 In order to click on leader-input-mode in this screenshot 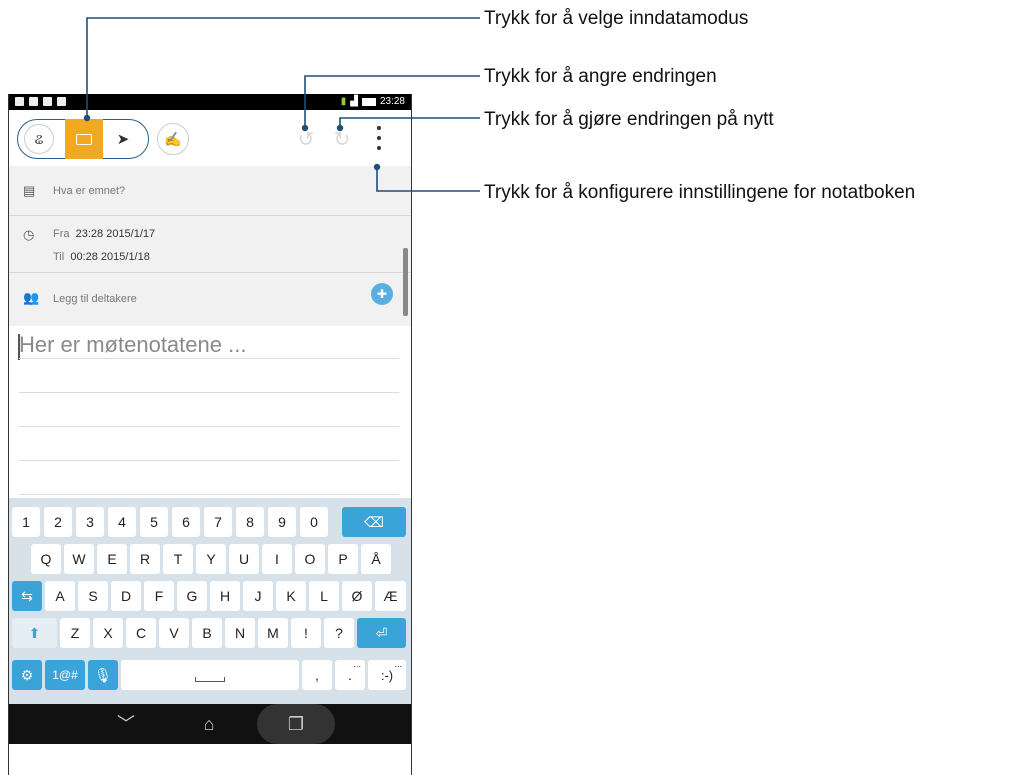, I will do `click(283, 67)`.